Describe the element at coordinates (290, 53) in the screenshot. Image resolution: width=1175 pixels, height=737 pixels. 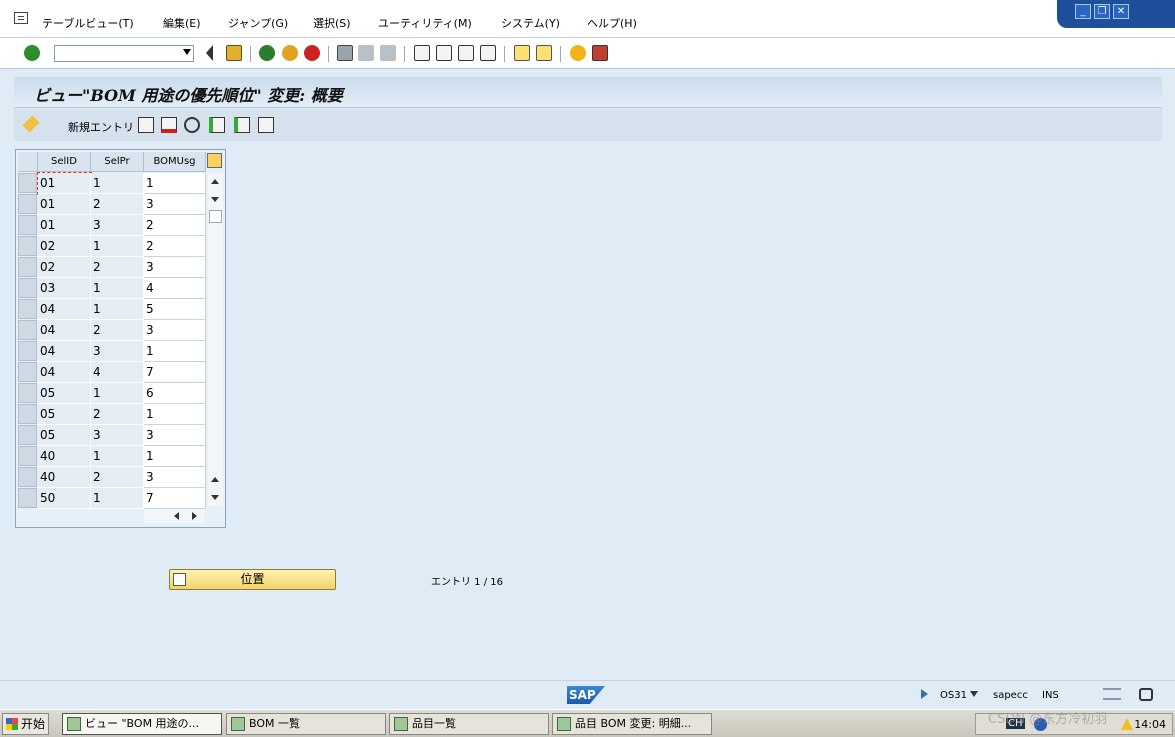
I see `exit-icon` at that location.